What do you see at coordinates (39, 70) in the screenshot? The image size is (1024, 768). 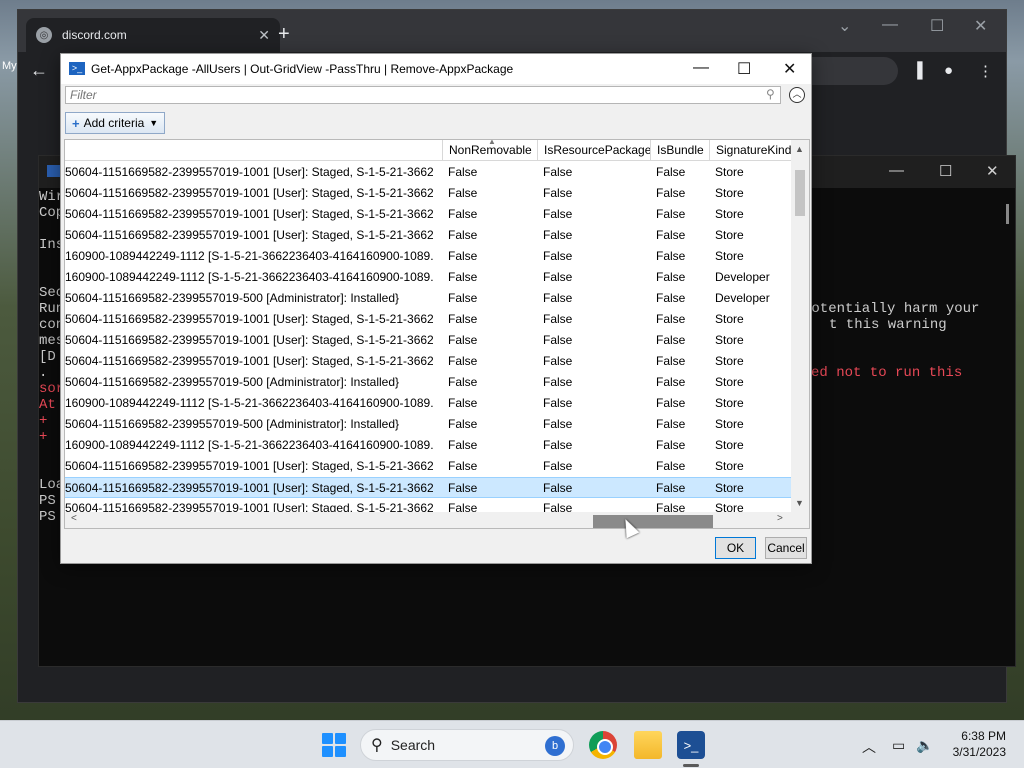 I see `back-arrow-icon: ←` at bounding box center [39, 70].